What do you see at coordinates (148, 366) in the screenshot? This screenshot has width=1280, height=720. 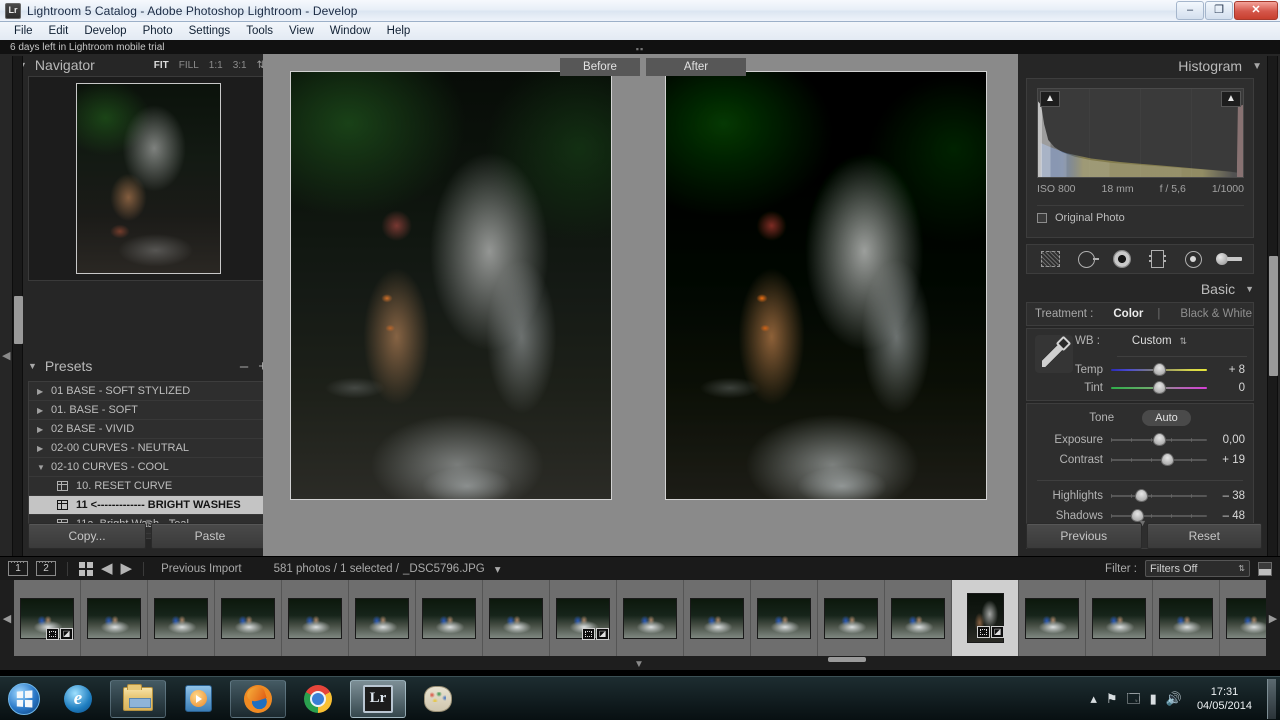 I see `presets-header: ▼ Presets – +` at bounding box center [148, 366].